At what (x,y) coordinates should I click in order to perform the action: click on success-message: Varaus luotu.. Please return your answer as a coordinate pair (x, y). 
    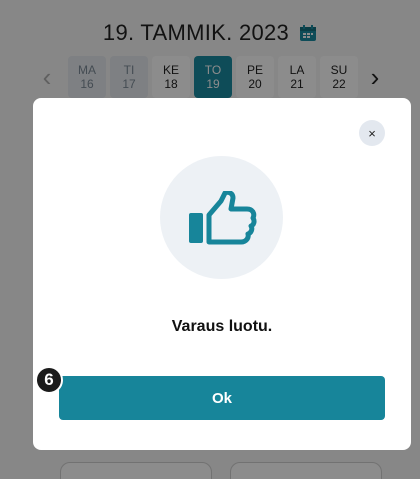
    Looking at the image, I should click on (222, 326).